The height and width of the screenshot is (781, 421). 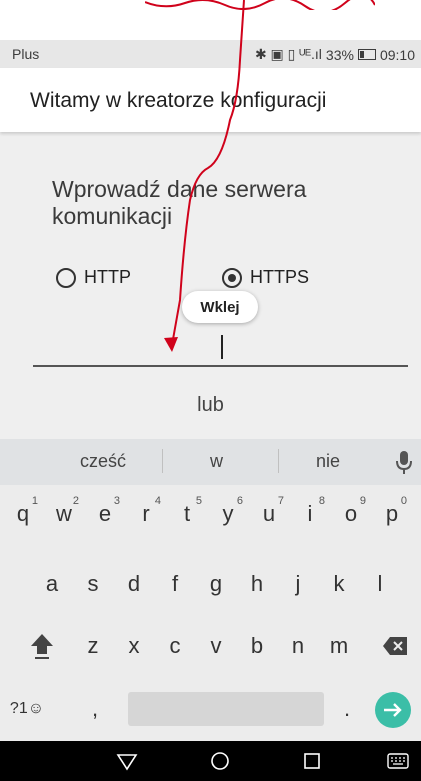 What do you see at coordinates (232, 277) in the screenshot?
I see `radio-checked-icon` at bounding box center [232, 277].